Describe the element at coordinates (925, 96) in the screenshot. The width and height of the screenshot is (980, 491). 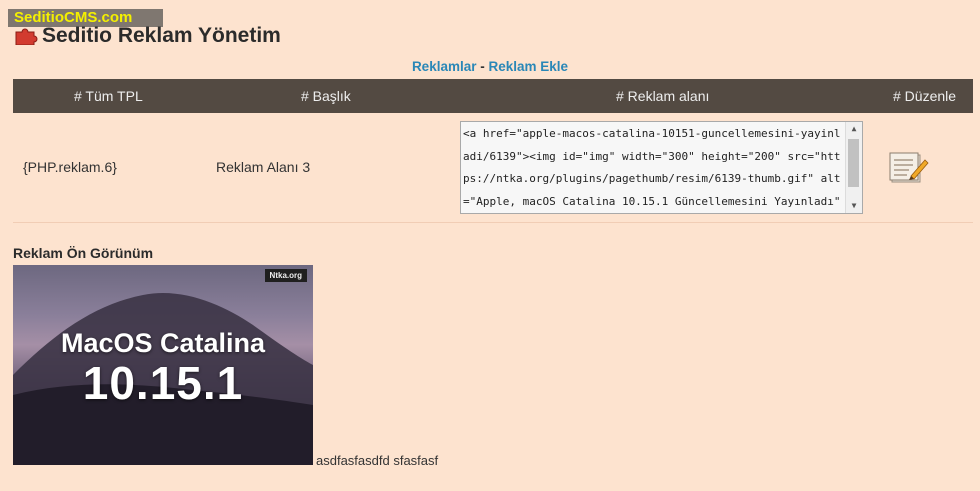
I see `column-header-edit: # Düzenle` at that location.